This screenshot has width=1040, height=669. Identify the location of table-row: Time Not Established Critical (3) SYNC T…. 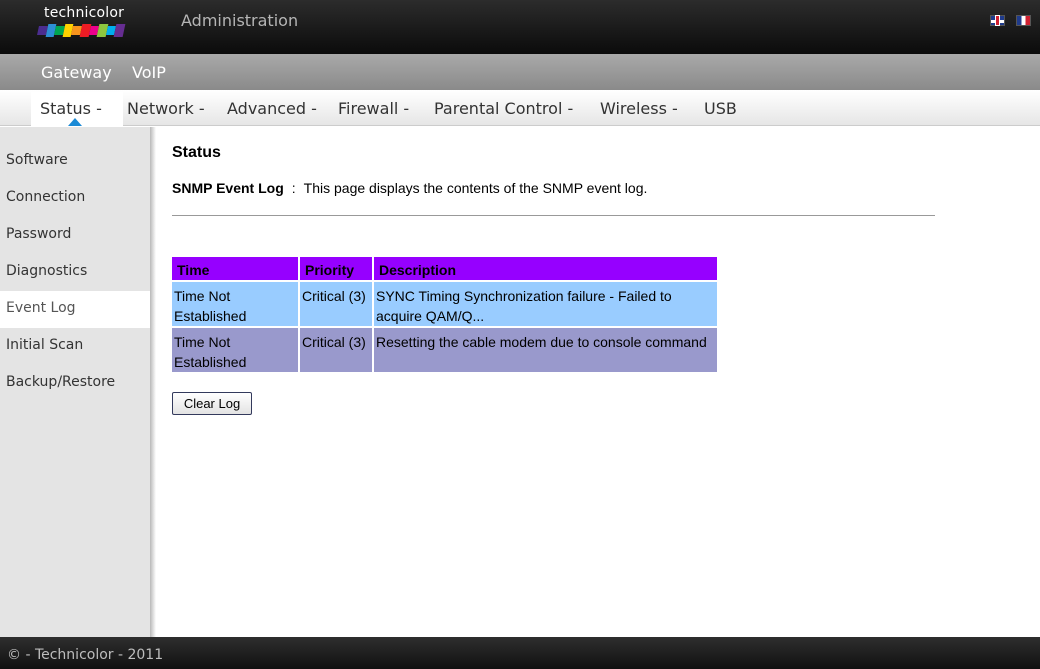
(444, 304).